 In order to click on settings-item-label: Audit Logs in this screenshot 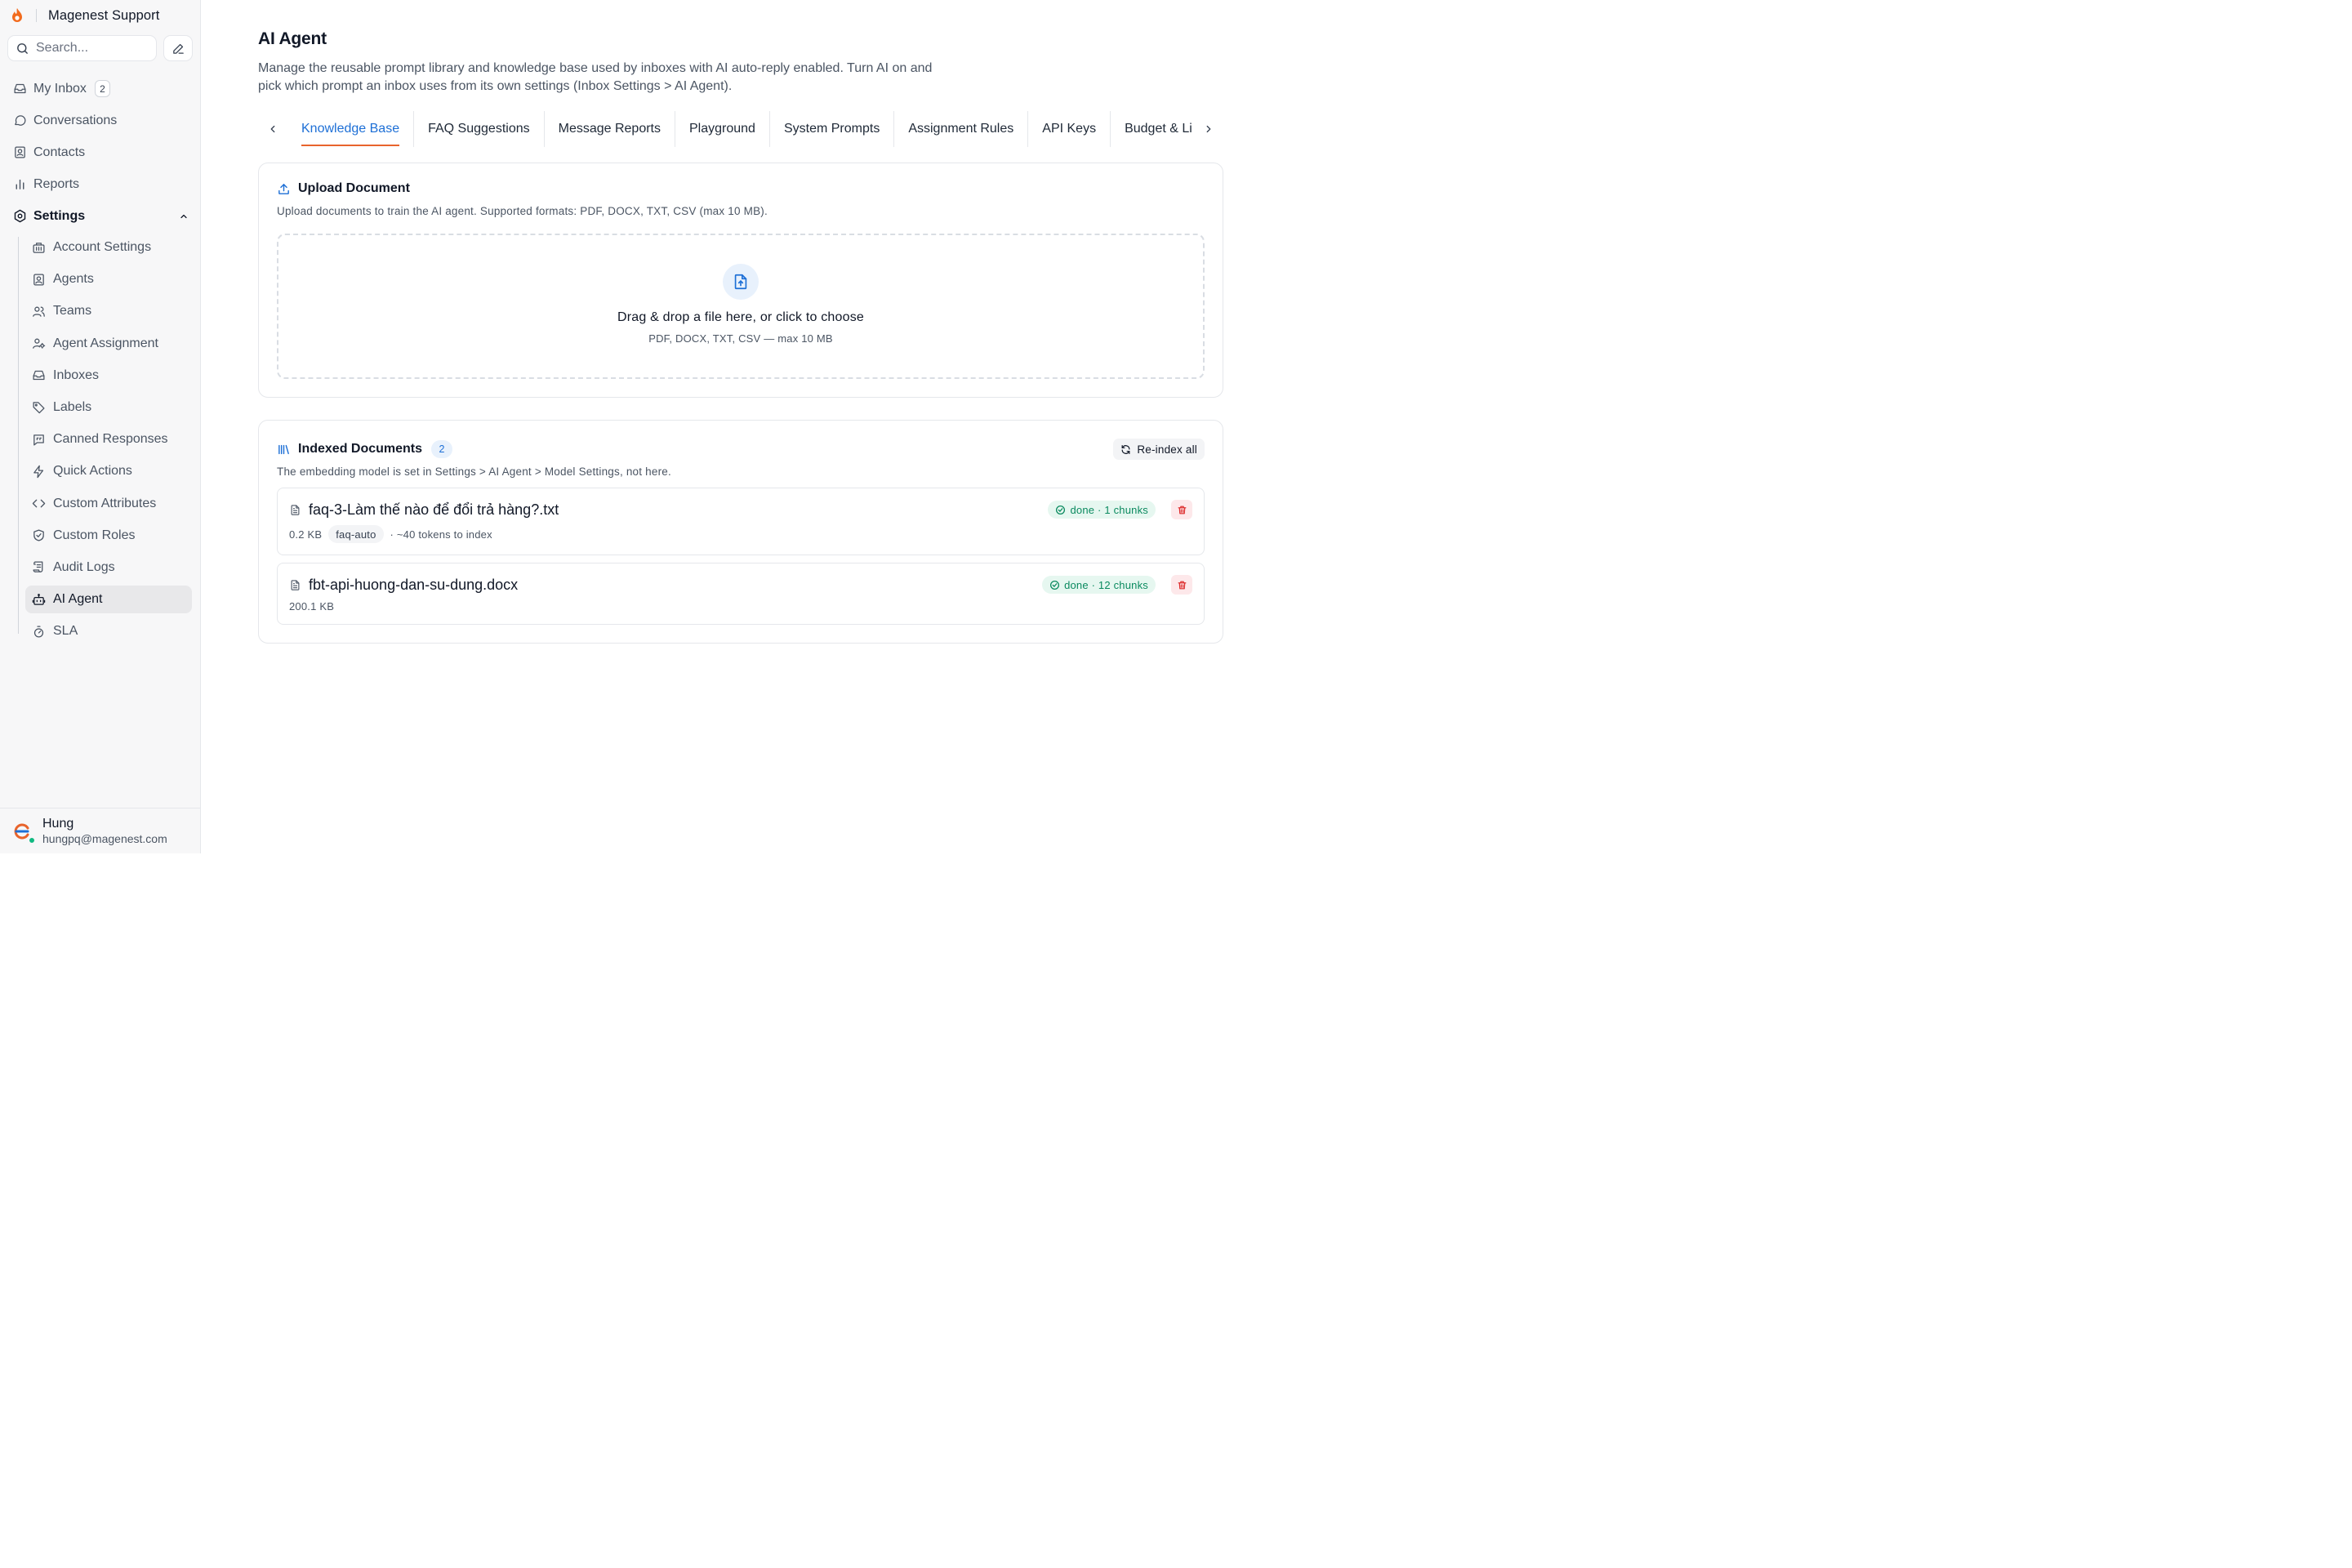, I will do `click(84, 566)`.